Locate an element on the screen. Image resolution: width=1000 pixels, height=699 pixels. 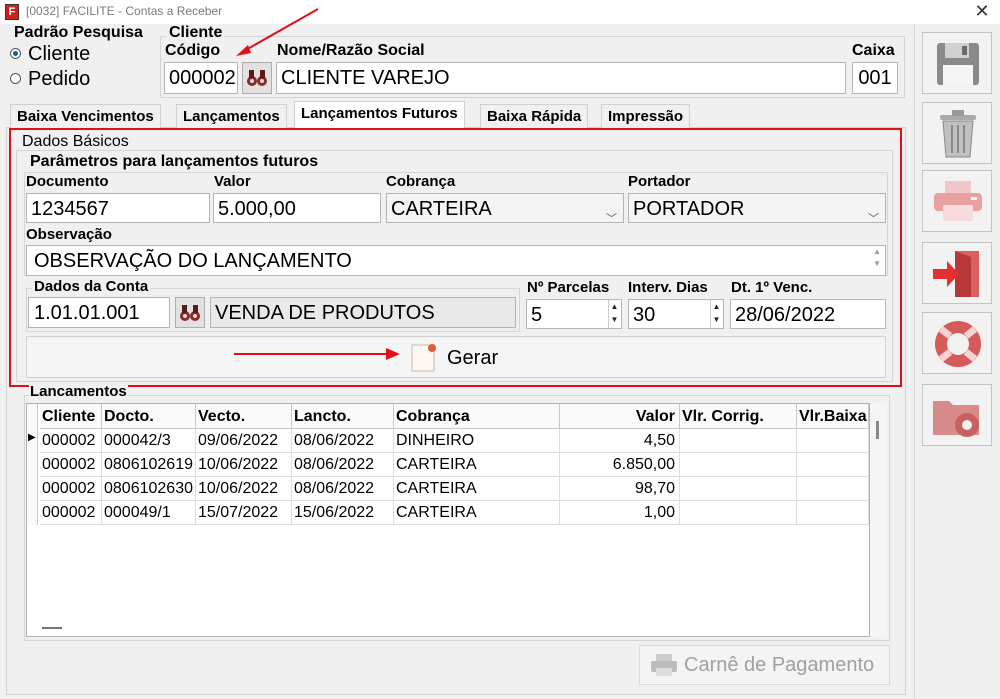
padrao-pesquisa-label: Padrão Pesquisa is located at coordinates (78, 32).